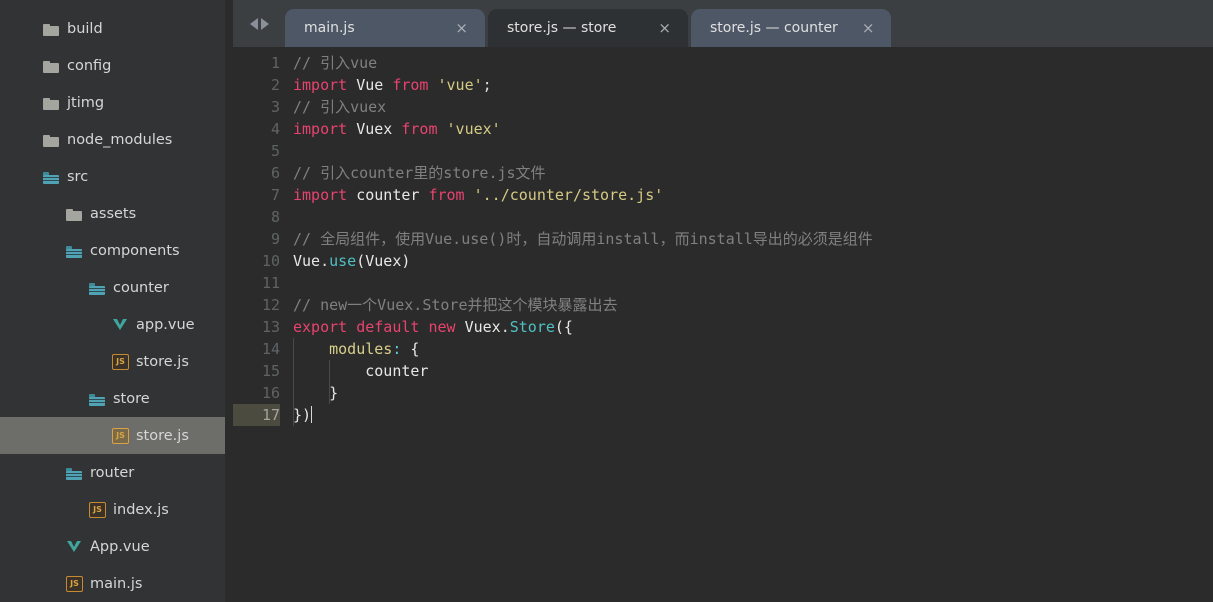 The image size is (1213, 602). I want to click on editor-tab: store.js — counter ×, so click(791, 28).